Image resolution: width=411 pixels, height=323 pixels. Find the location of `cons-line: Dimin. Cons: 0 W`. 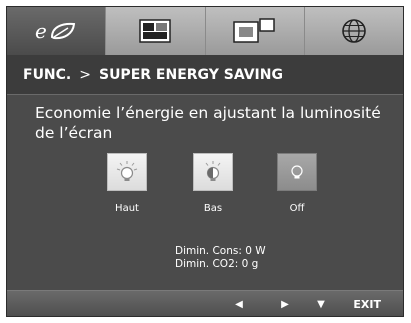

cons-line: Dimin. Cons: 0 W is located at coordinates (220, 251).